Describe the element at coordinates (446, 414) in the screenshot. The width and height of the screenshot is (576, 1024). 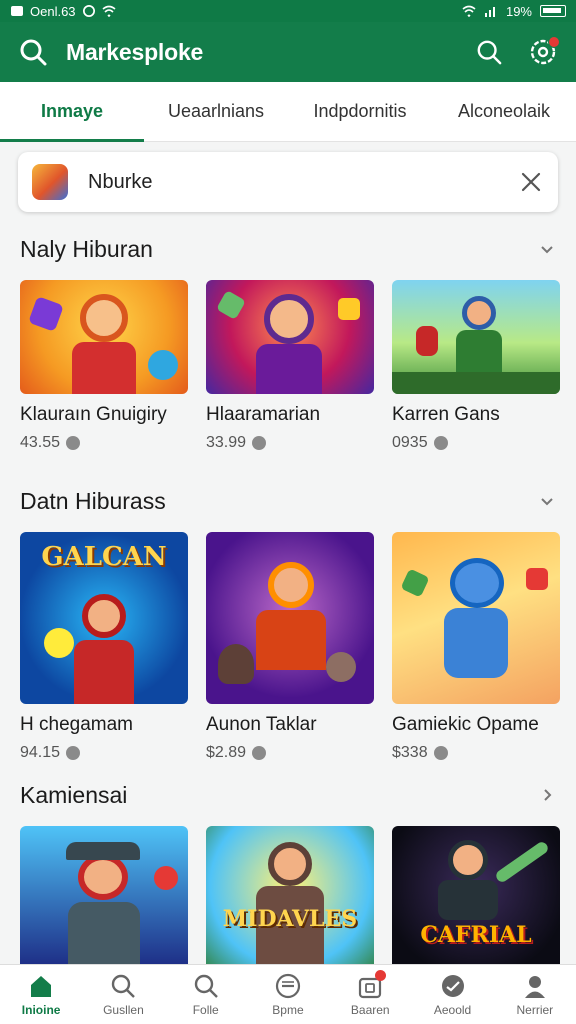
I see `card-title: Karren Gans` at that location.